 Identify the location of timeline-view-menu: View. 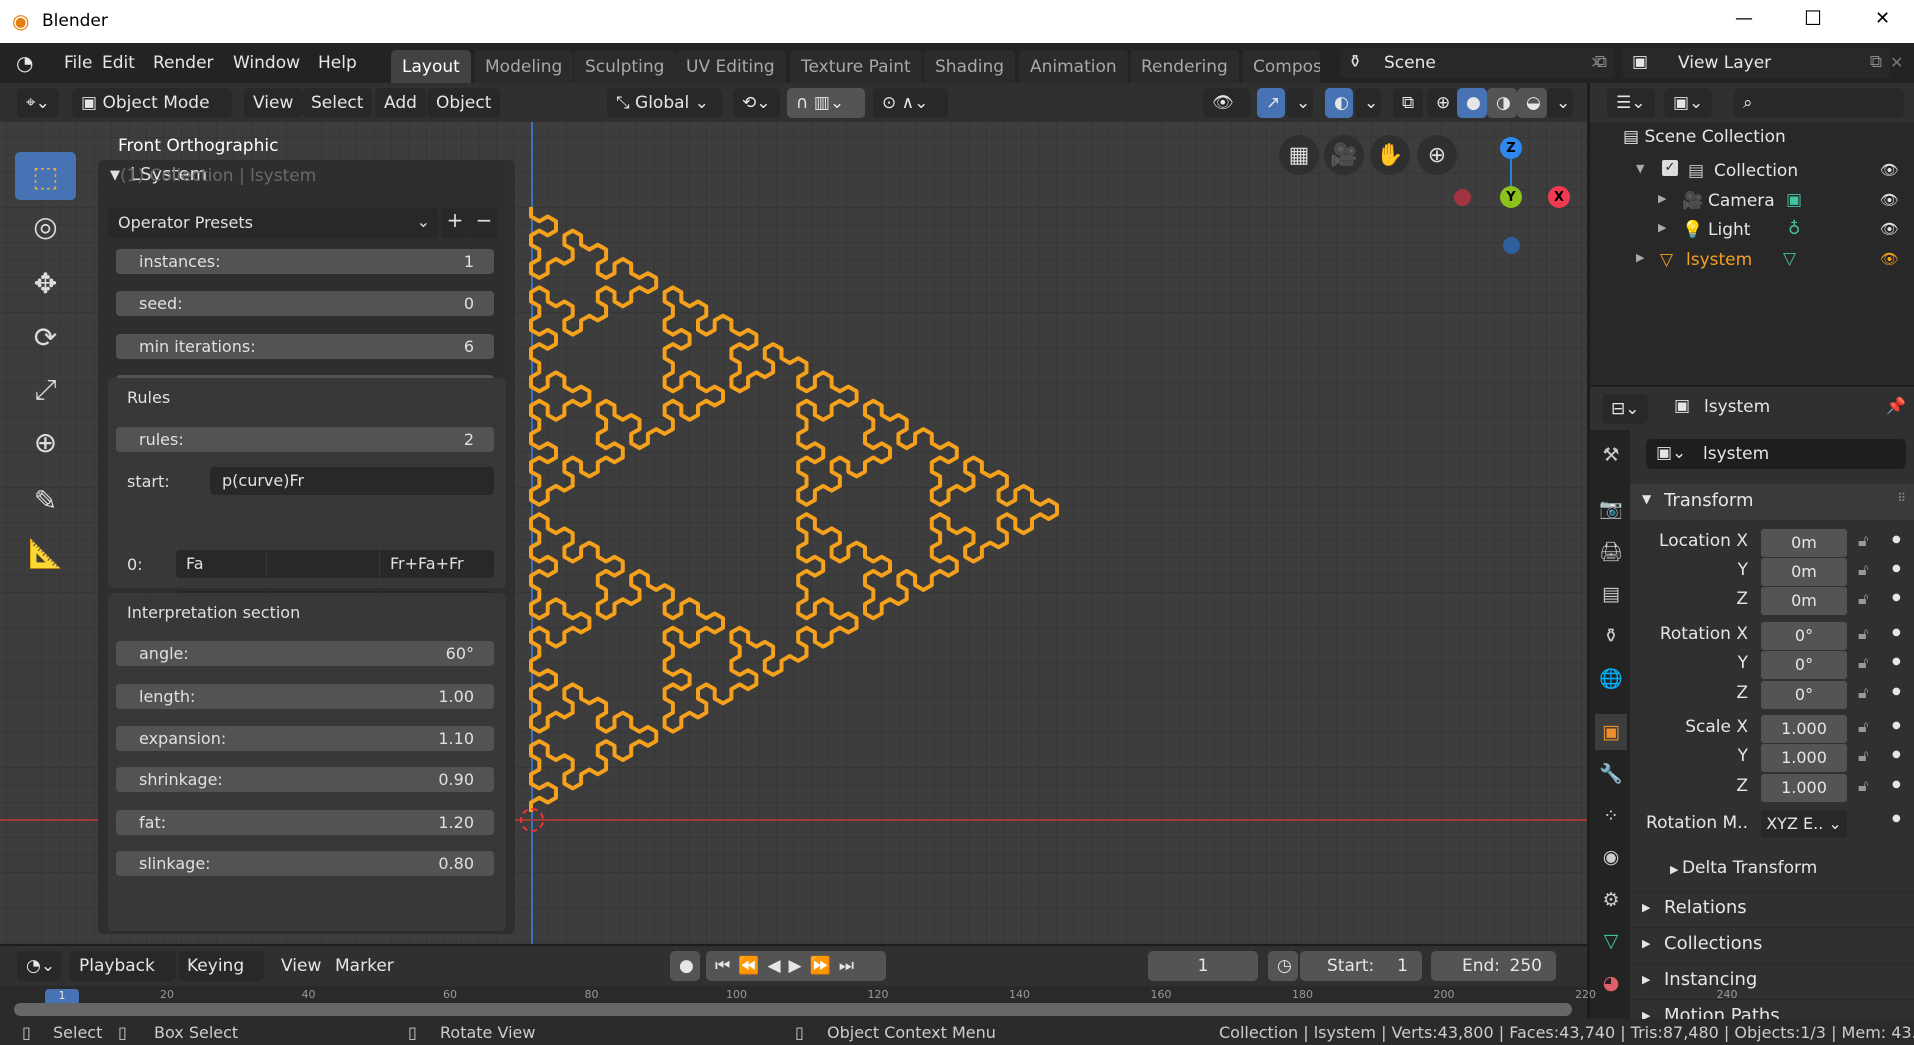
(301, 966).